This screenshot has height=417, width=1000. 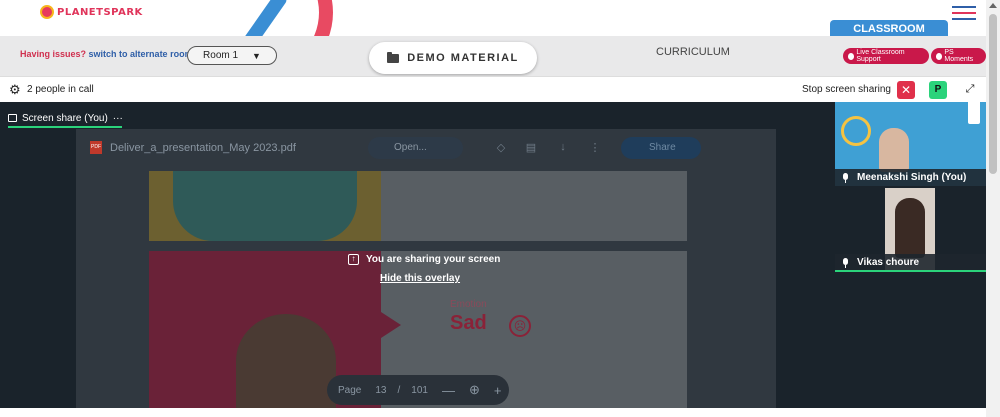 I want to click on zoom-in-icon: +, so click(x=497, y=390).